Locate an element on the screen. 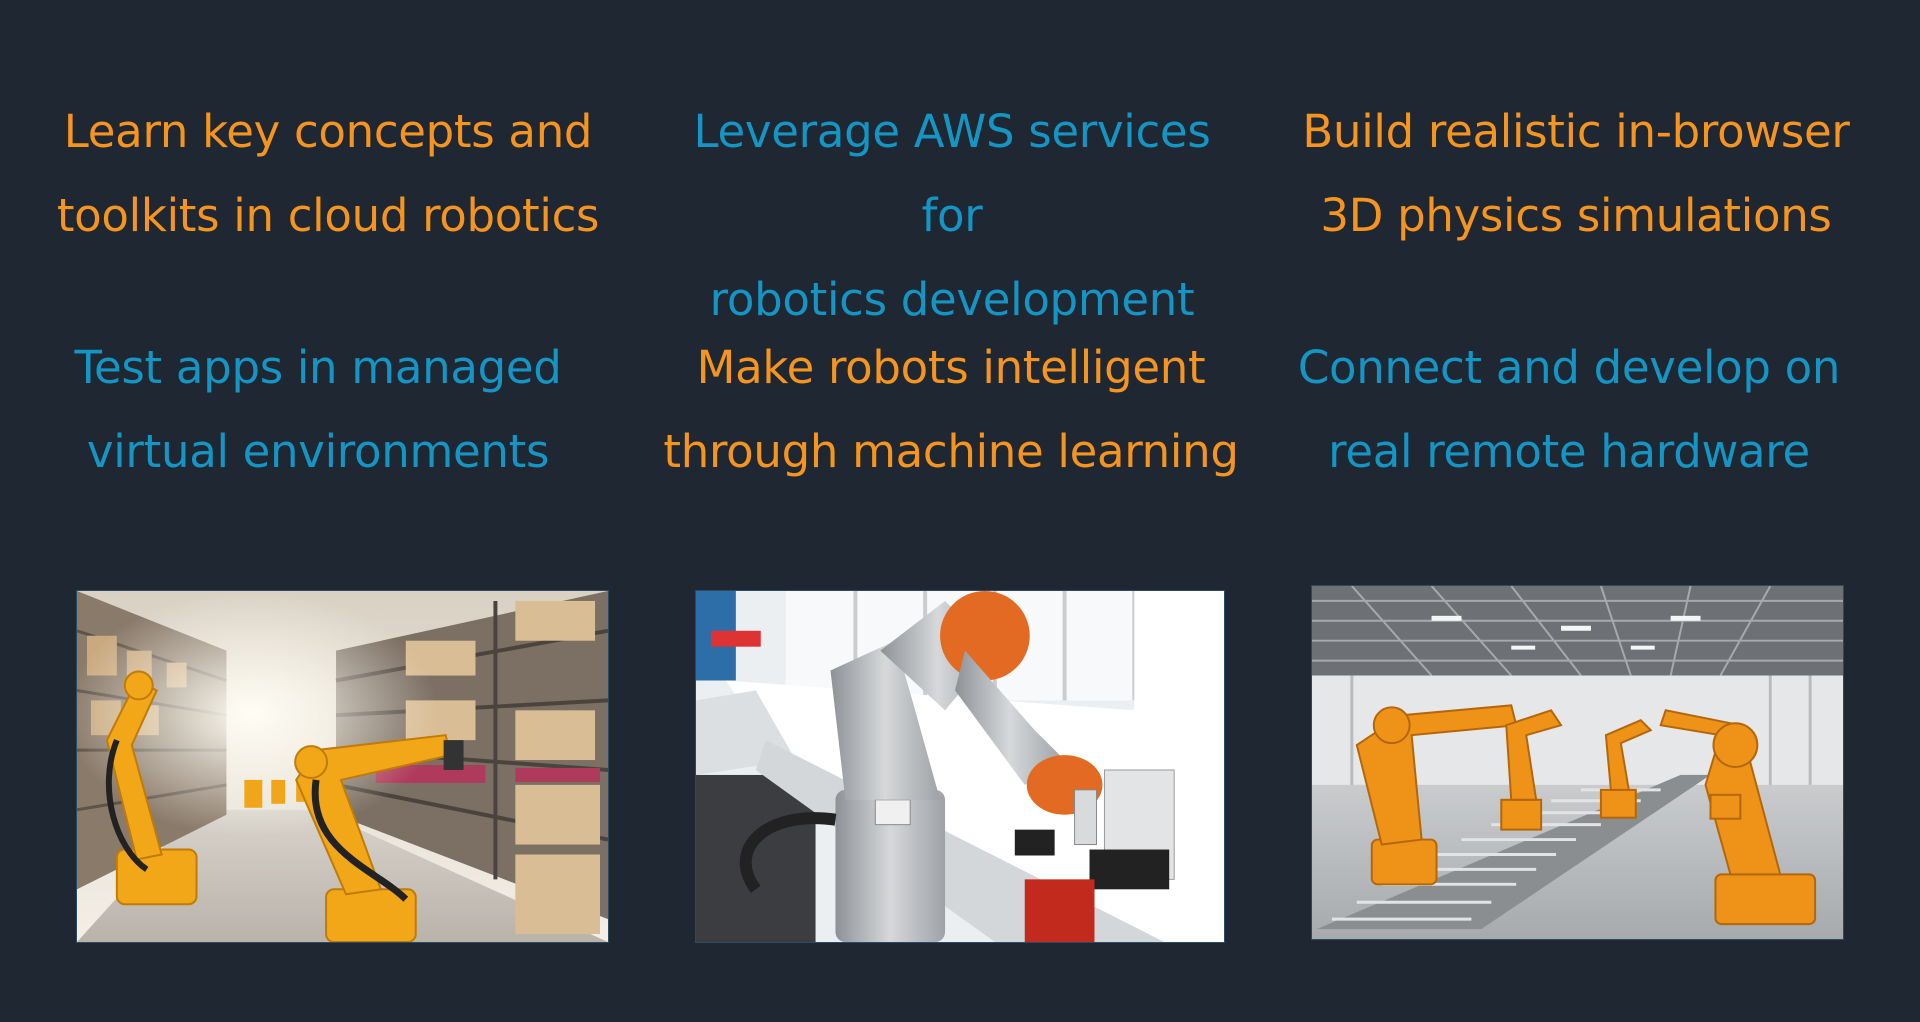 The image size is (1920, 1022). feature-learn-concepts-line2: toolkits in cloud robotics is located at coordinates (328, 215).